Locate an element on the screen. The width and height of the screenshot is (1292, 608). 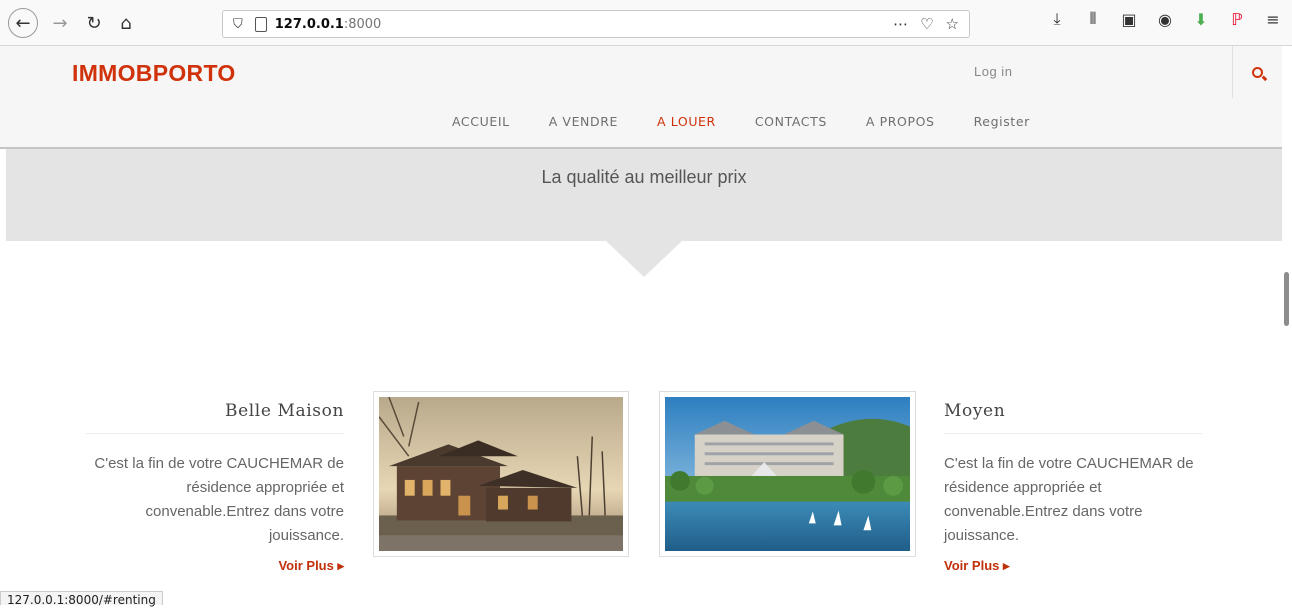
pinterest-icon: ℙ is located at coordinates (1237, 19).